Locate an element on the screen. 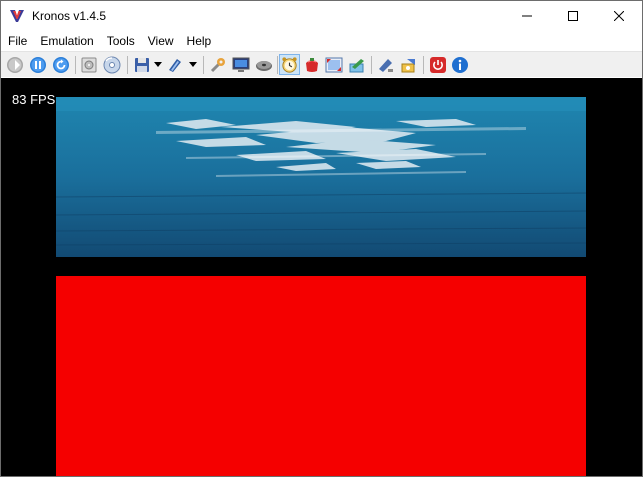 Image resolution: width=643 pixels, height=477 pixels. screenshot-button is located at coordinates (312, 65).